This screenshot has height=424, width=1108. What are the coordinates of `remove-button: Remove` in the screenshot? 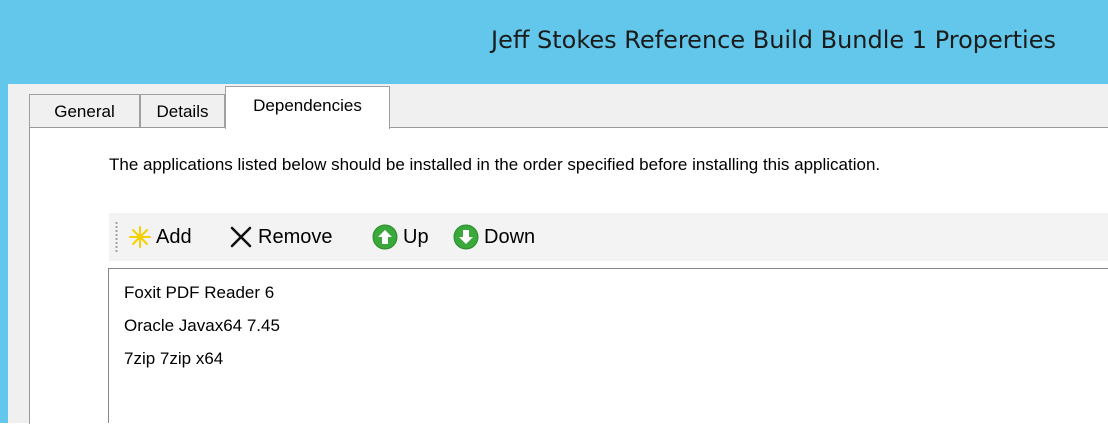 It's located at (280, 237).